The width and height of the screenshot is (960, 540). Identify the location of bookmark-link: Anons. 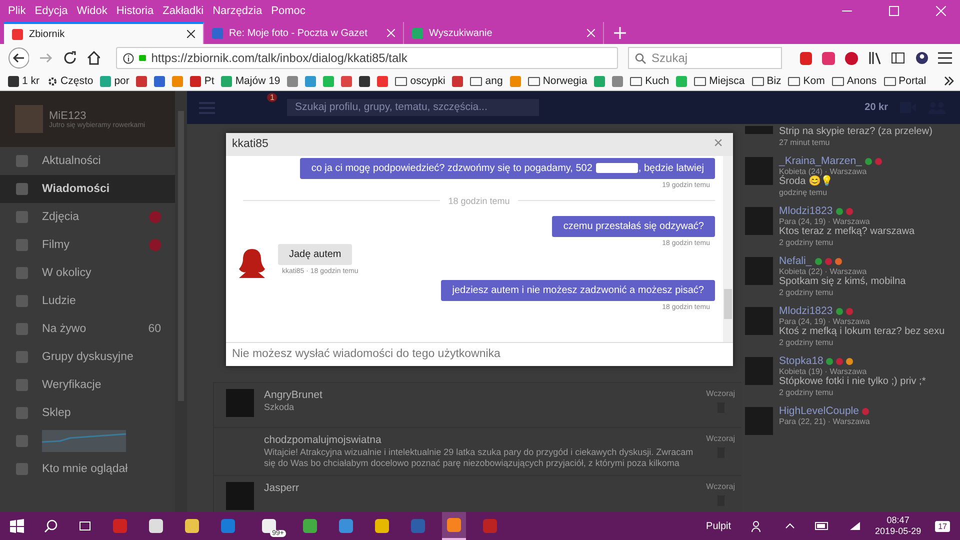
(854, 81).